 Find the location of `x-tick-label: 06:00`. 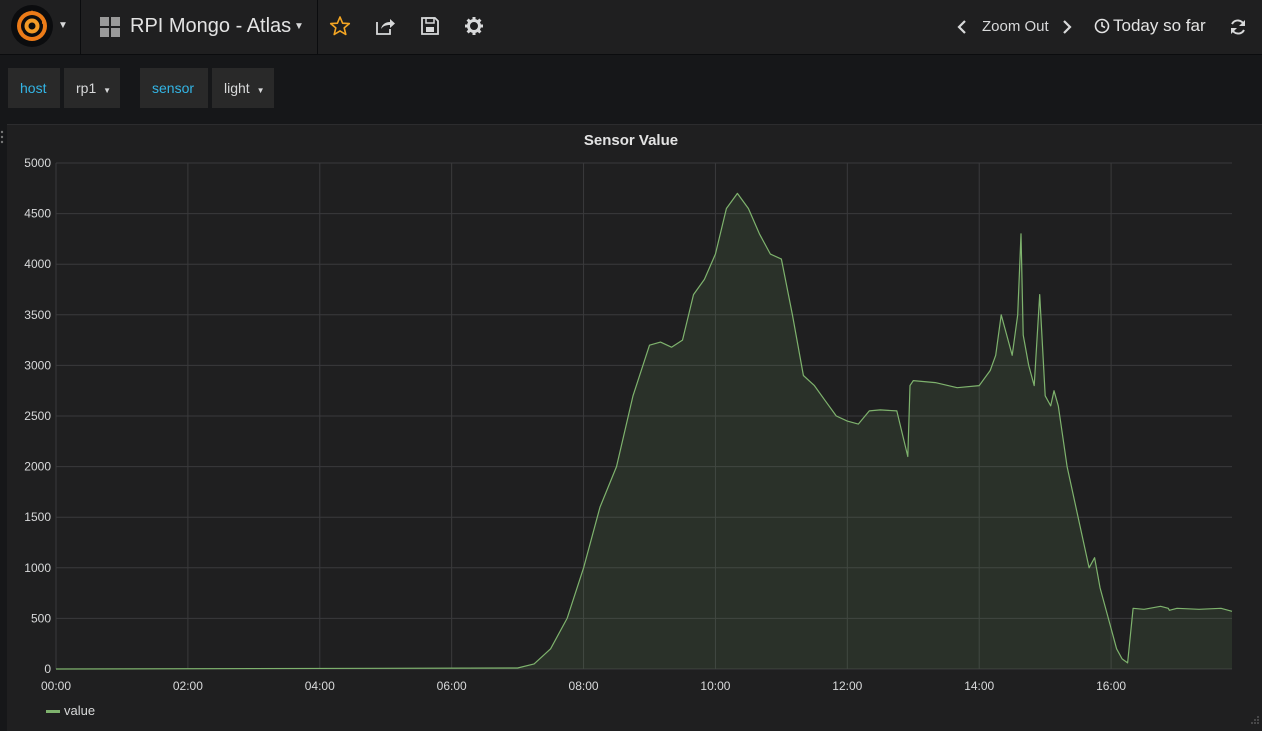

x-tick-label: 06:00 is located at coordinates (452, 686).